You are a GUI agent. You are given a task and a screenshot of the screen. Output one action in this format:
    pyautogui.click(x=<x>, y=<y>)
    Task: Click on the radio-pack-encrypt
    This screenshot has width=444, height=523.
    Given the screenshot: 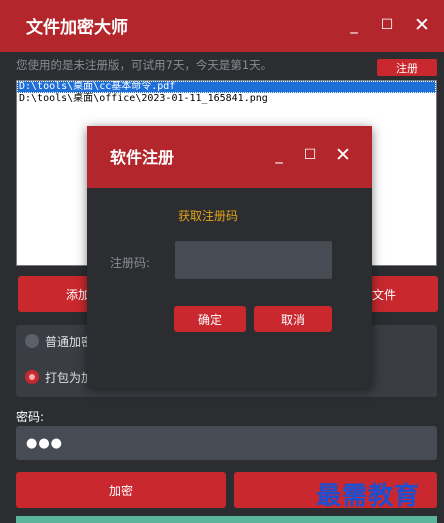 What is the action you would take?
    pyautogui.click(x=32, y=377)
    